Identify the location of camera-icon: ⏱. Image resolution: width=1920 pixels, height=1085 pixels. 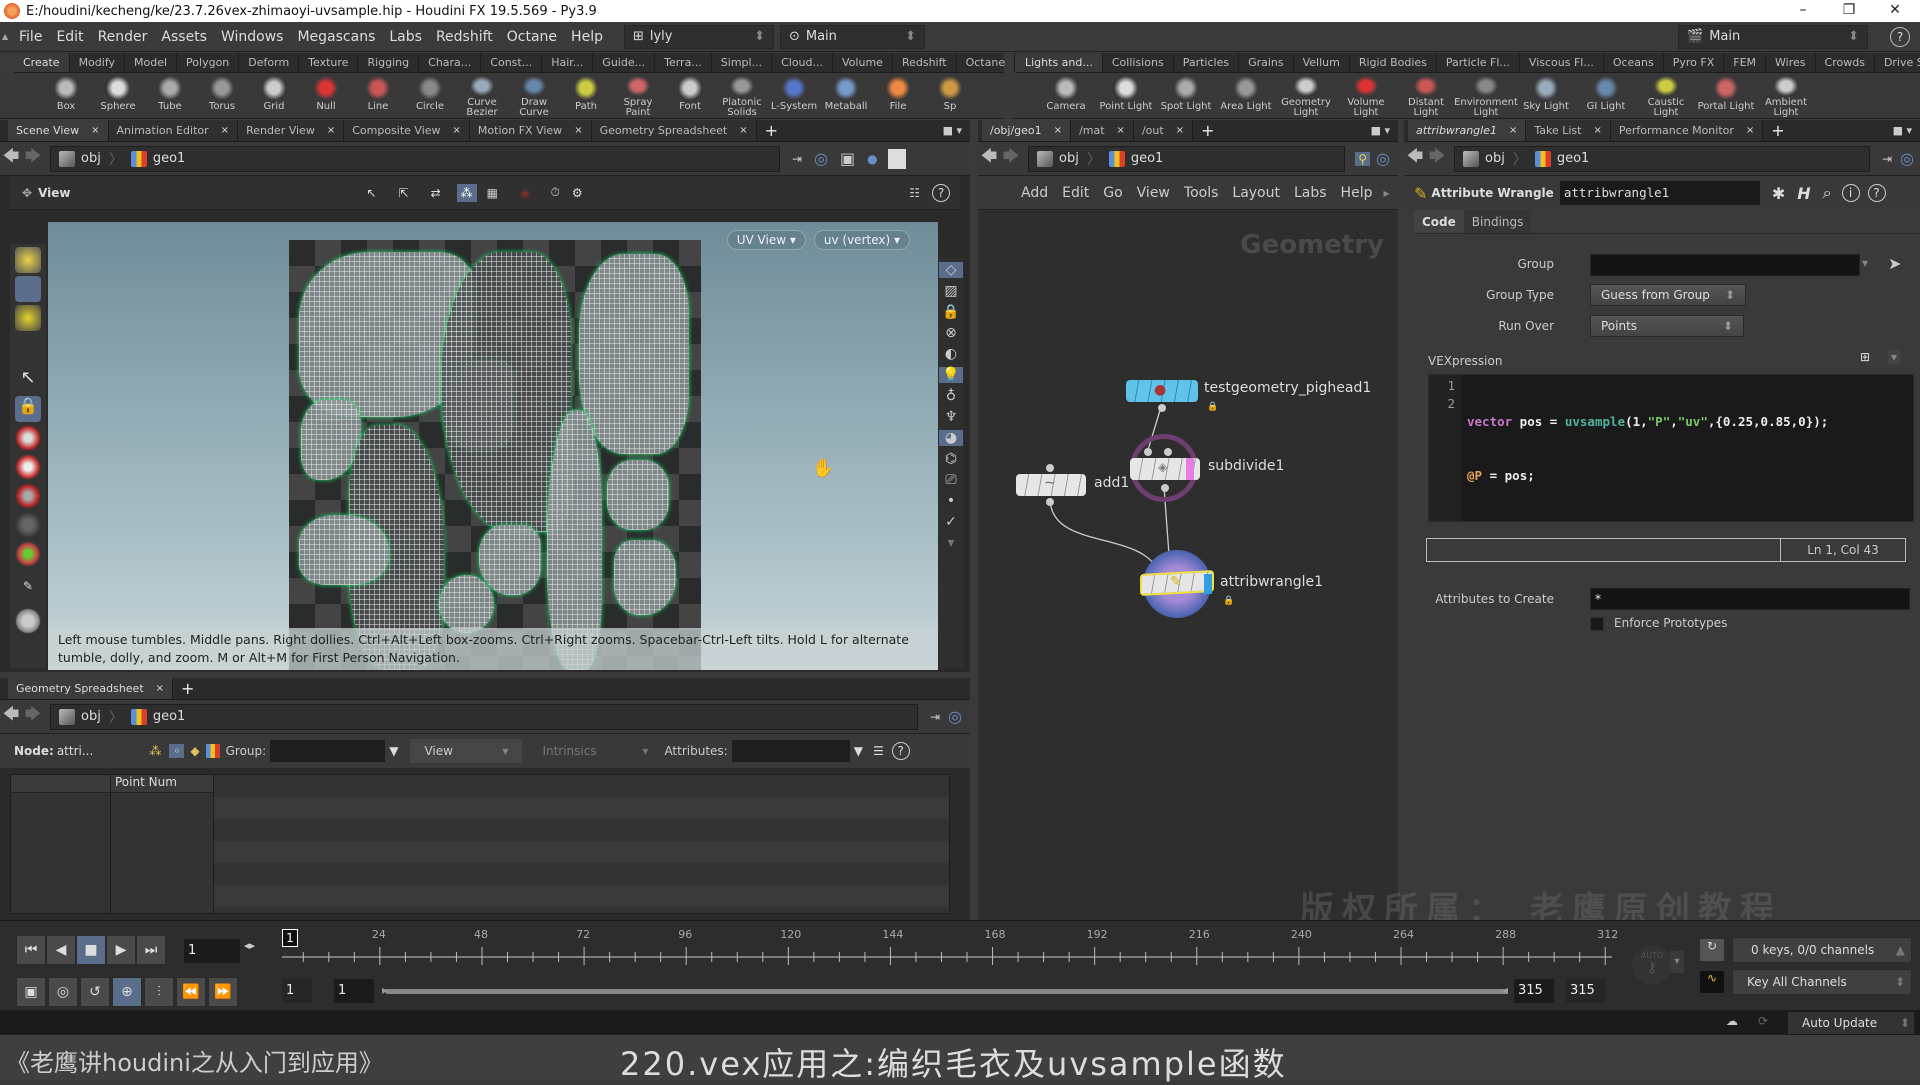
(555, 192).